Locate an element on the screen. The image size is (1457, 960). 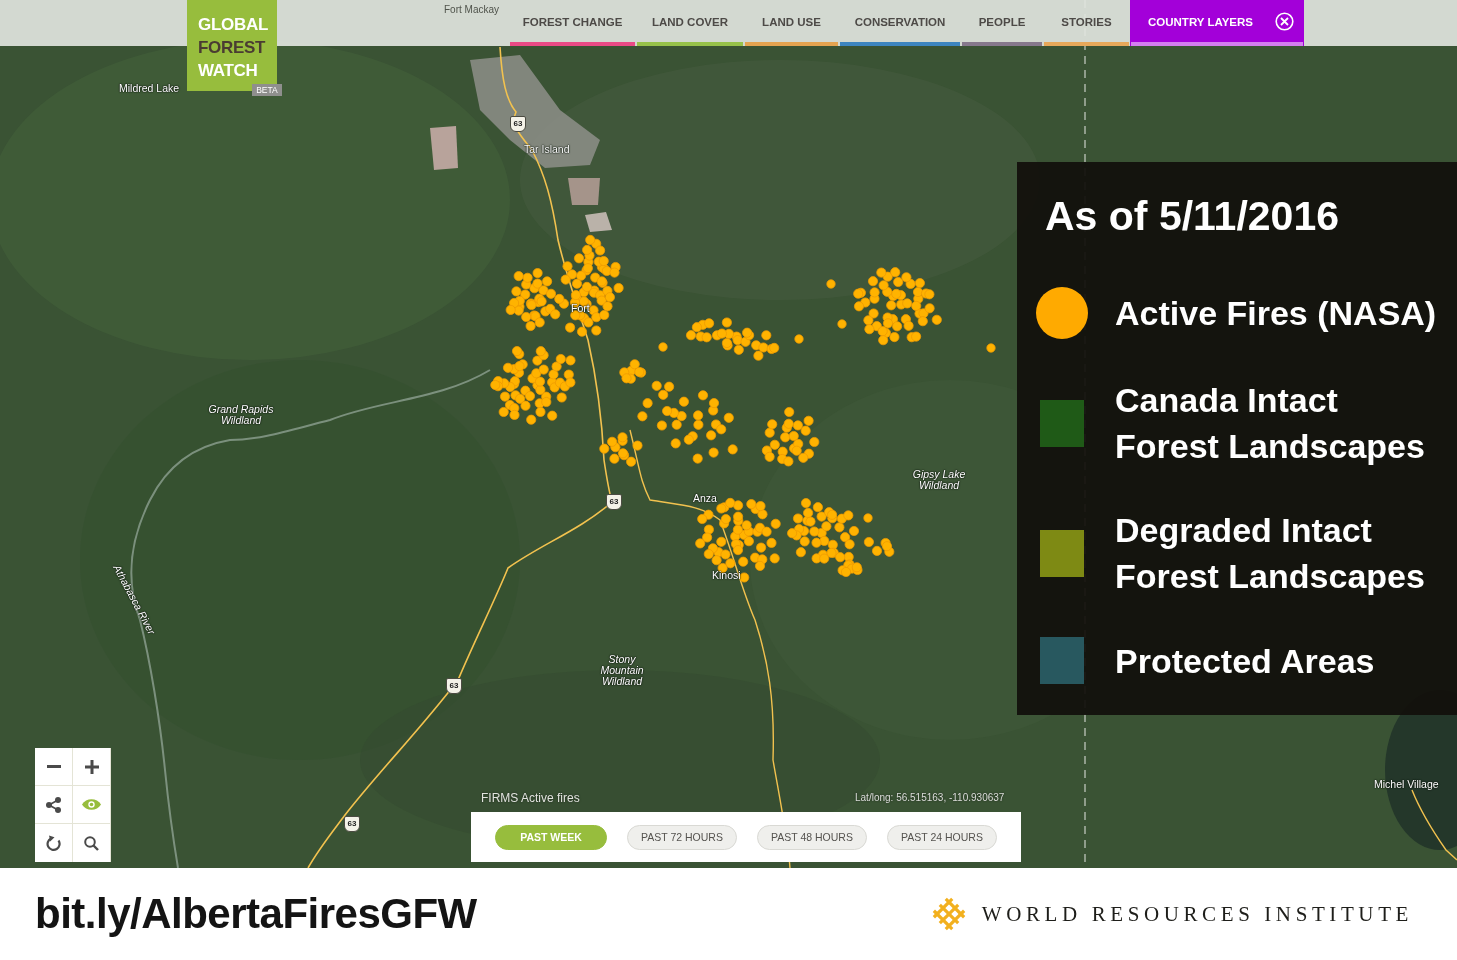
zoom-out-button is located at coordinates (53, 766).